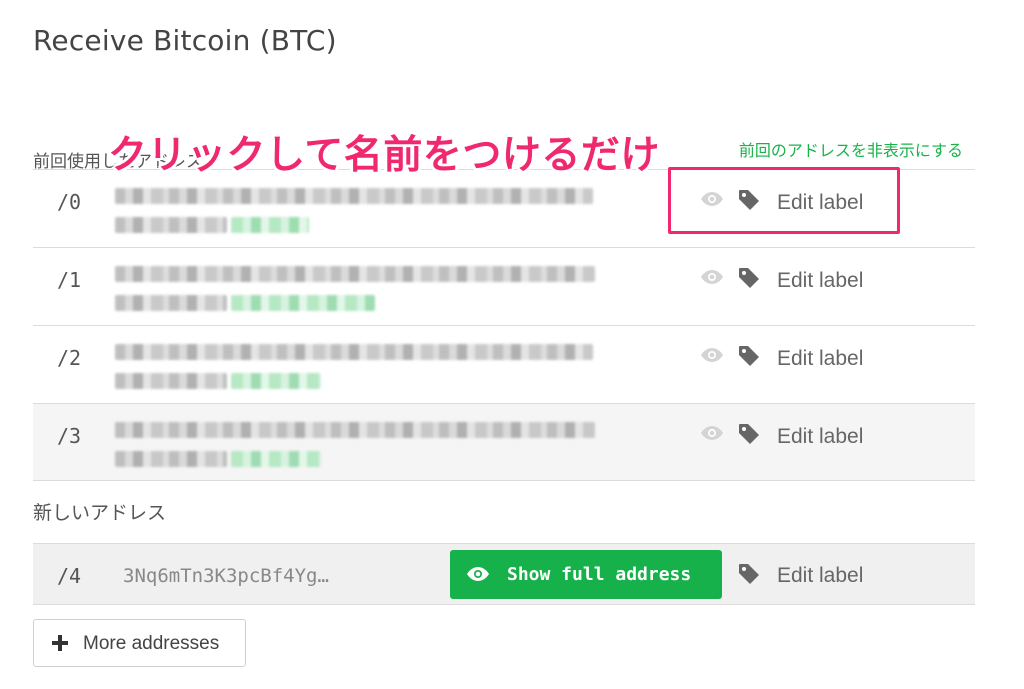 The width and height of the screenshot is (1024, 689). Describe the element at coordinates (599, 574) in the screenshot. I see `show-full-address-label: Show full address` at that location.